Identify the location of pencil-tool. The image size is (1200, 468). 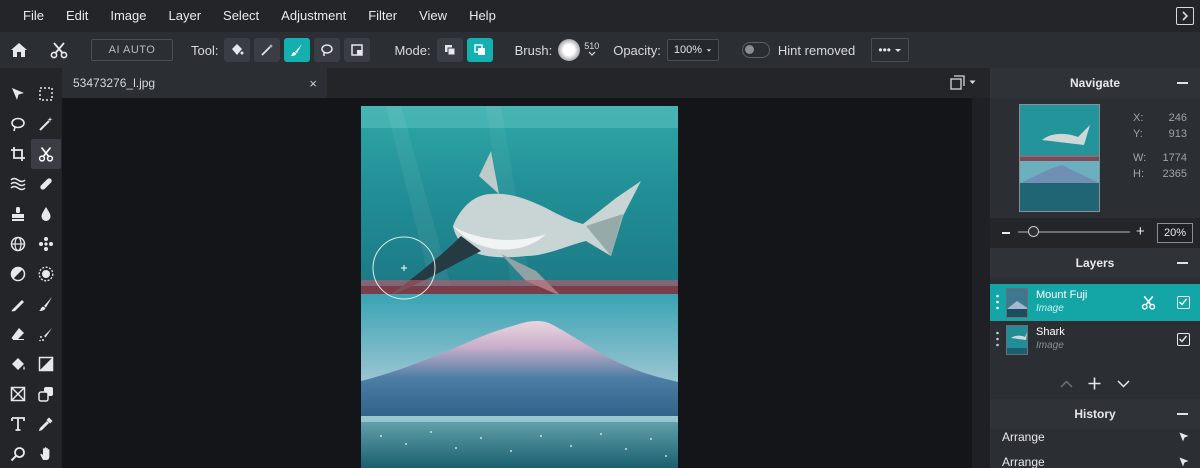
(18, 304).